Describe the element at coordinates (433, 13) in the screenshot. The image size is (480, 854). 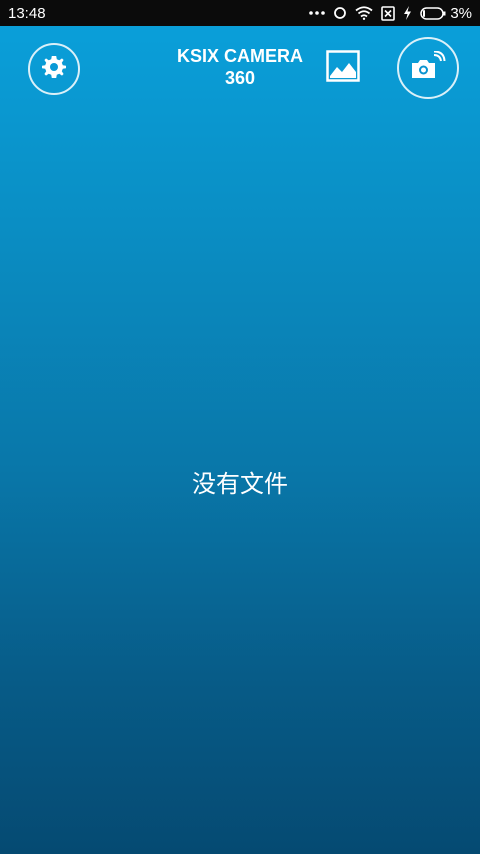
I see `battery-icon` at that location.